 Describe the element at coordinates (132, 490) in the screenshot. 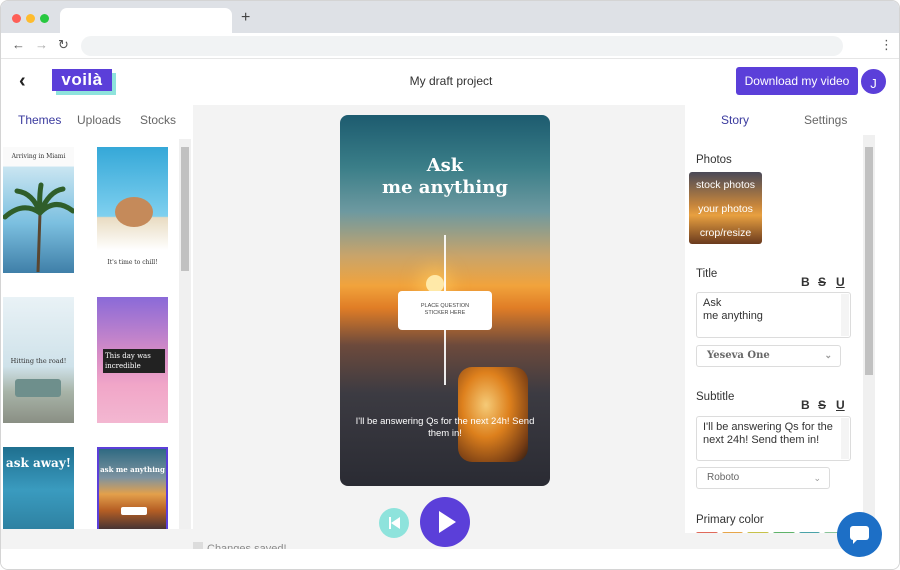

I see `theme-thumbnail-selected: ask me anything` at that location.